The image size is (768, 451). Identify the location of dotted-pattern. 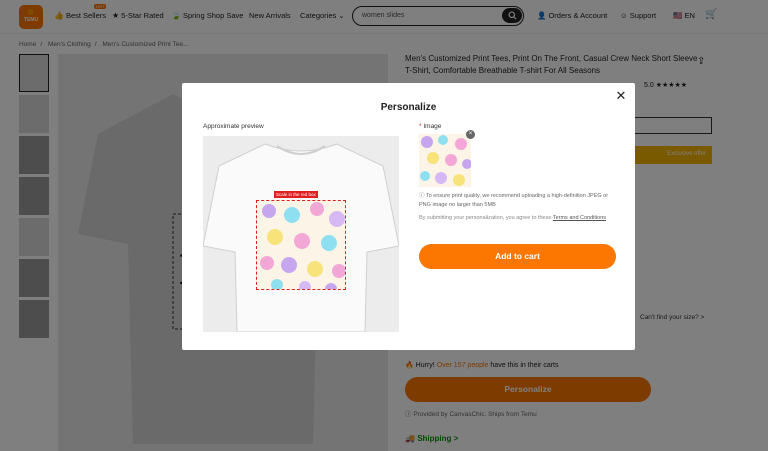
(302, 245).